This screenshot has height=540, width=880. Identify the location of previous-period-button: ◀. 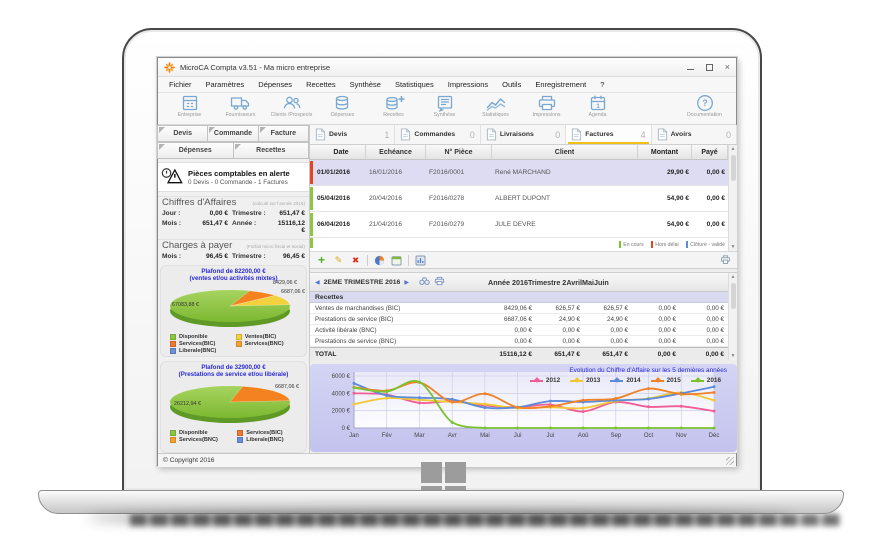
(317, 282).